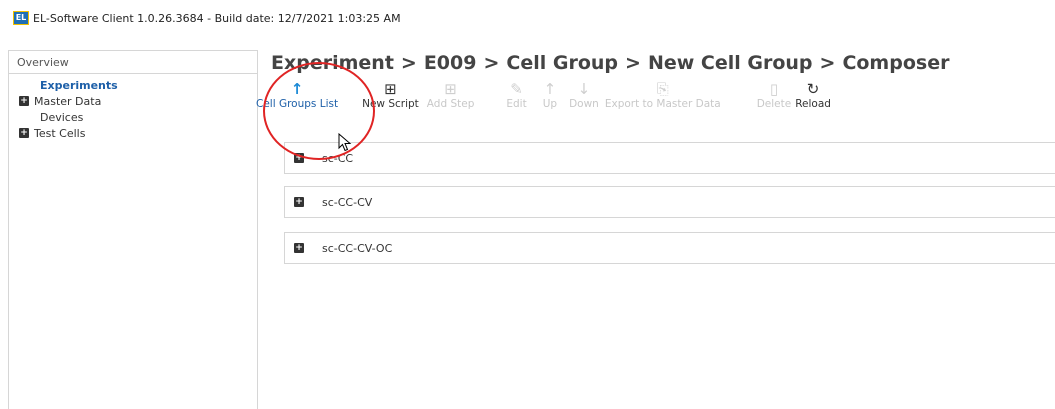 This screenshot has width=1055, height=409. Describe the element at coordinates (562, 63) in the screenshot. I see `breadcrumb-item: Cell Group` at that location.